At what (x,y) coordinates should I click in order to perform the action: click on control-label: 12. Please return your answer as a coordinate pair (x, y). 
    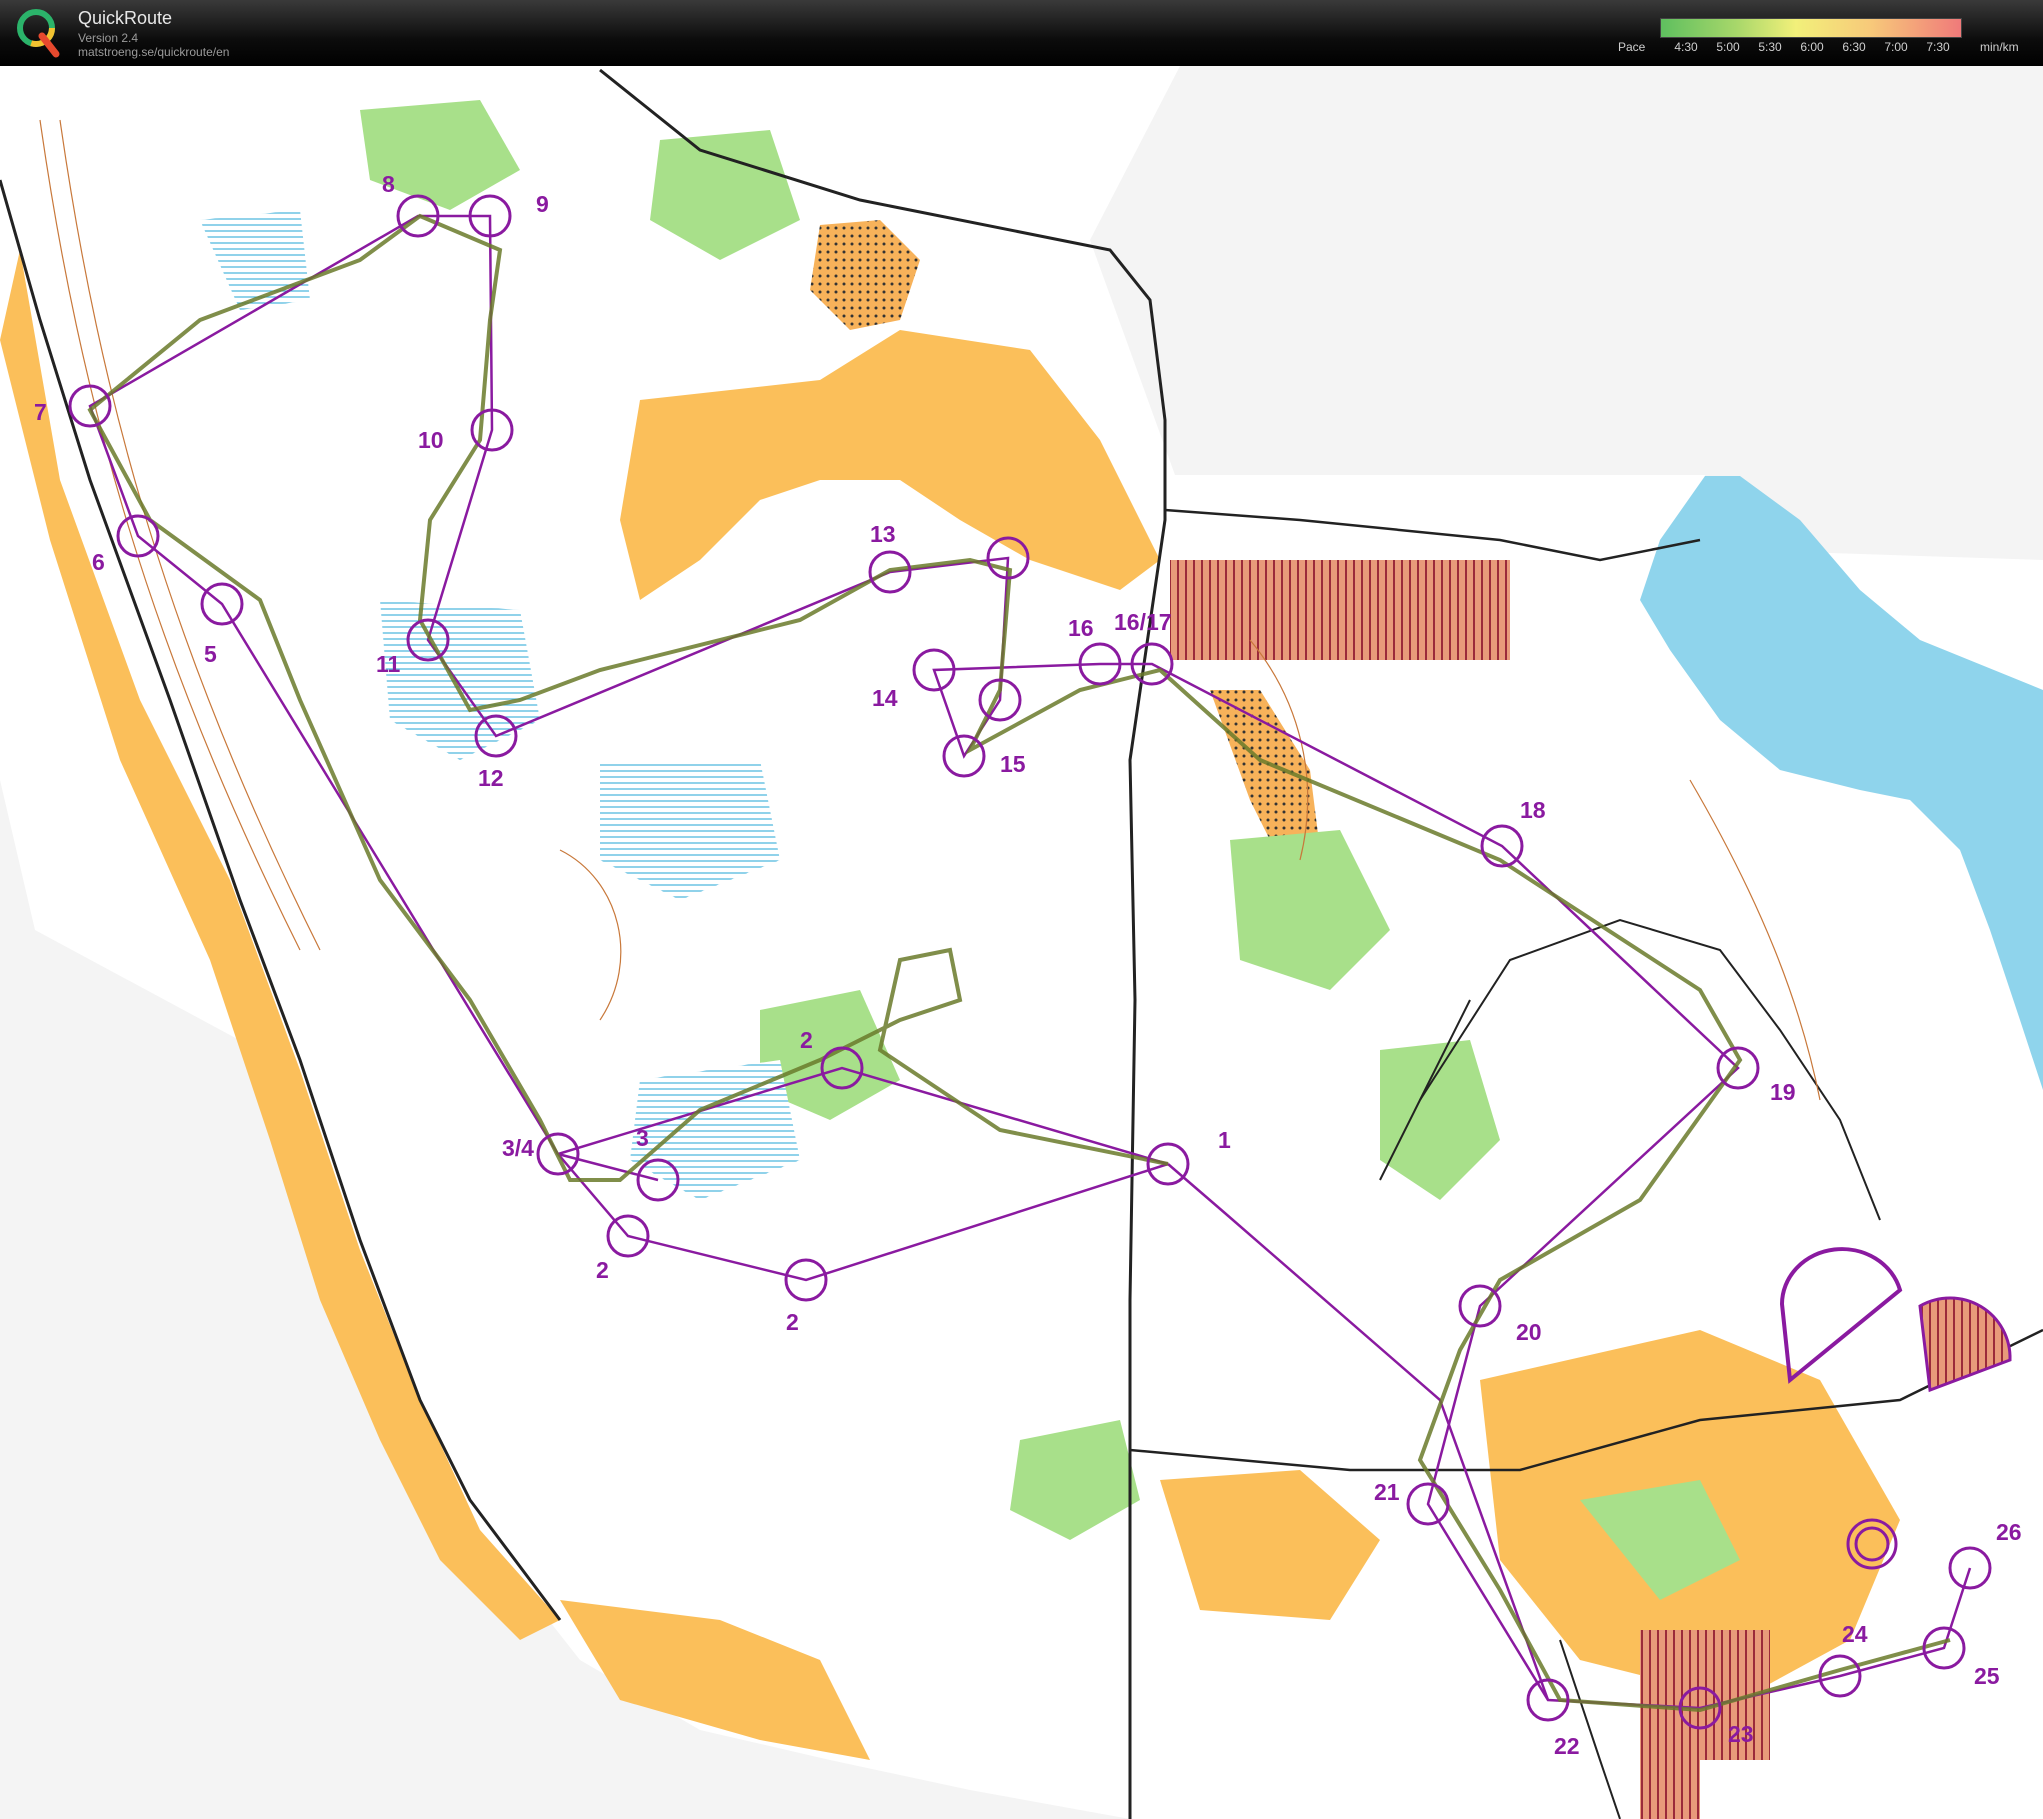
    Looking at the image, I should click on (491, 778).